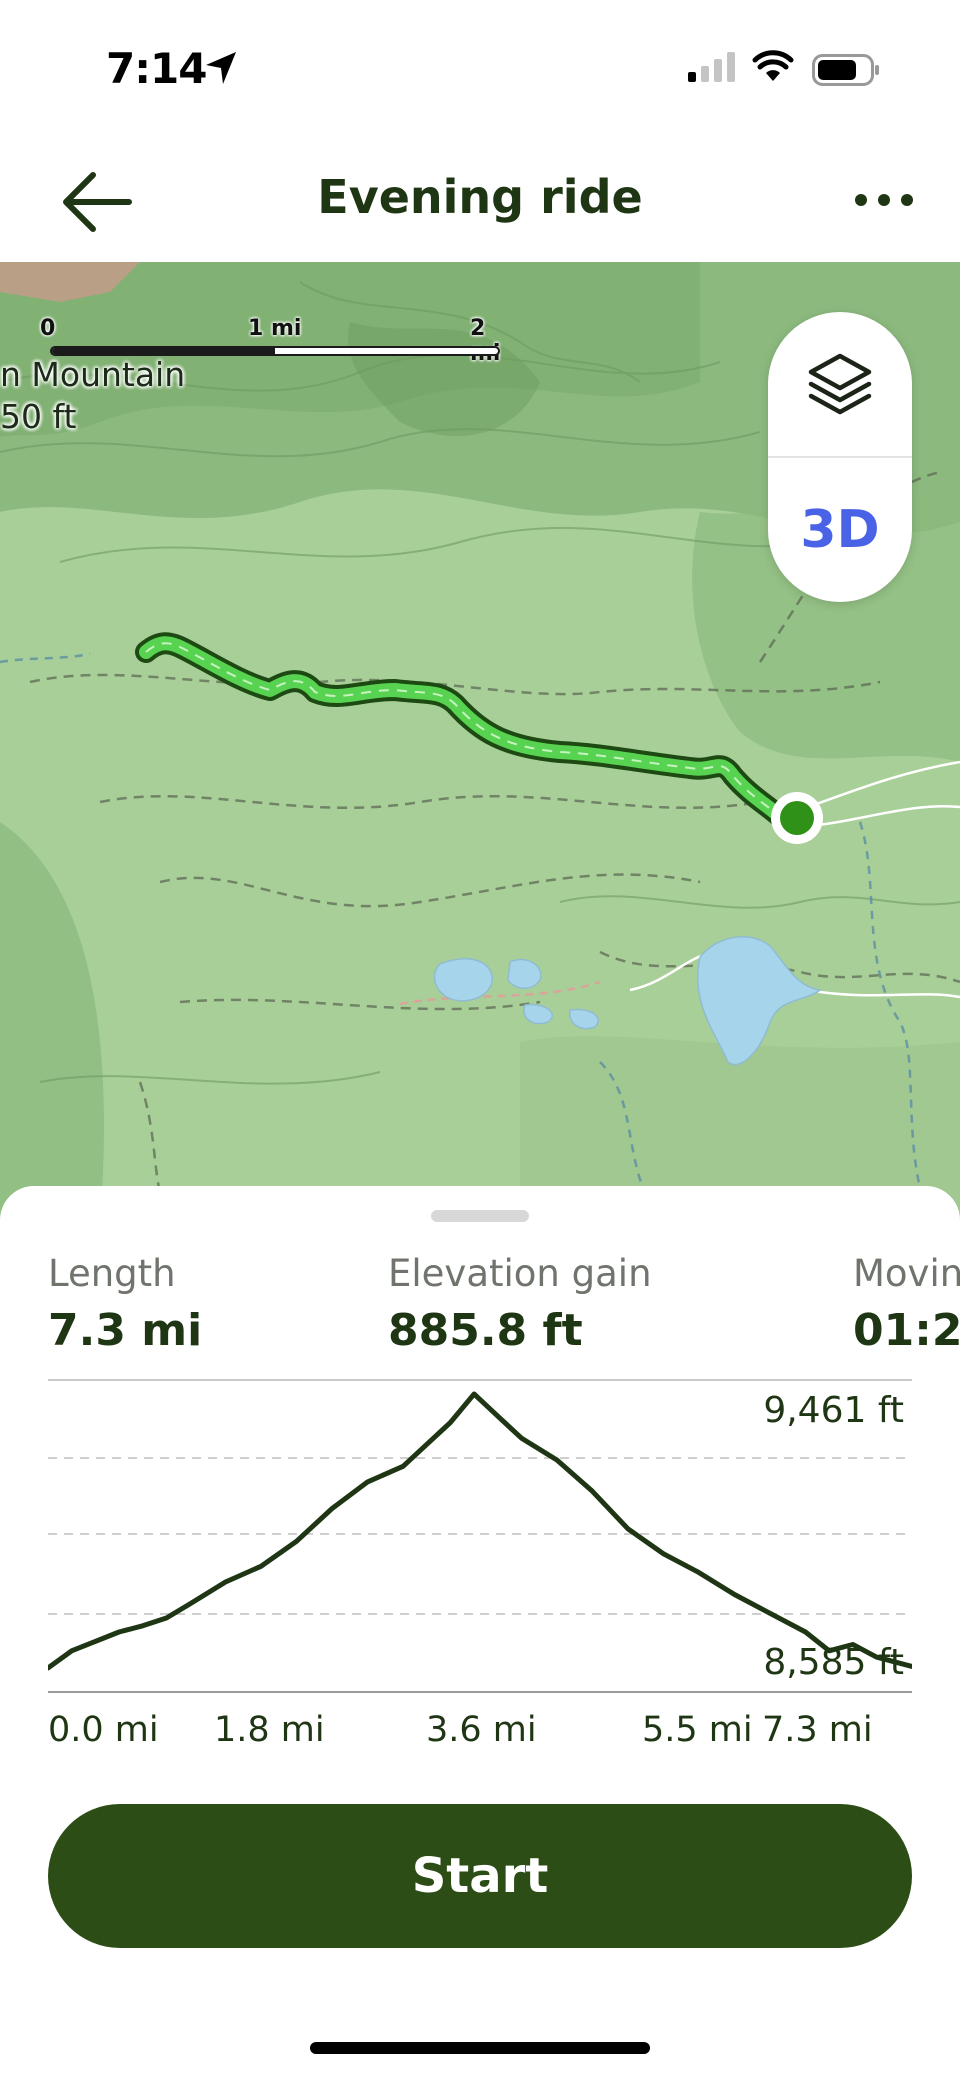 The width and height of the screenshot is (960, 2079). What do you see at coordinates (125, 1304) in the screenshot?
I see `stat-length: Length 7.3 mi` at bounding box center [125, 1304].